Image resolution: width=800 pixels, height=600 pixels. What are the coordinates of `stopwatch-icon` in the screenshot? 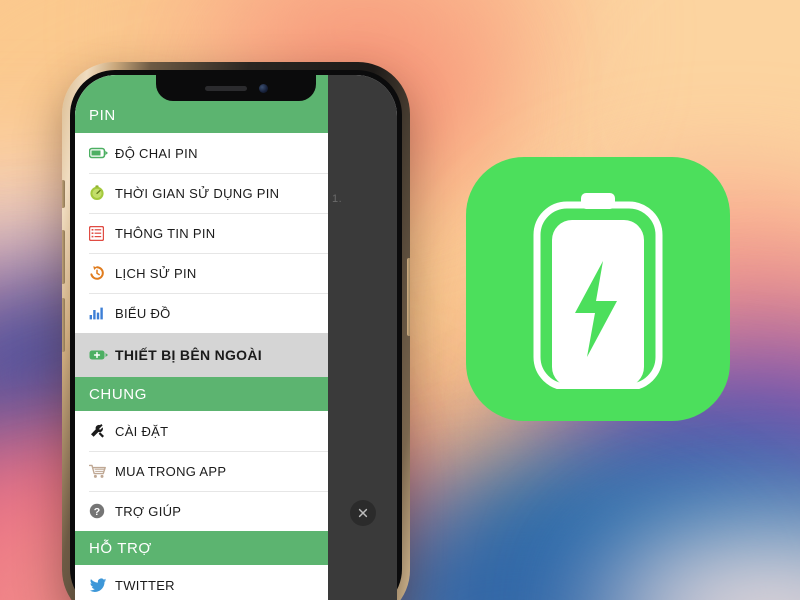 It's located at (102, 193).